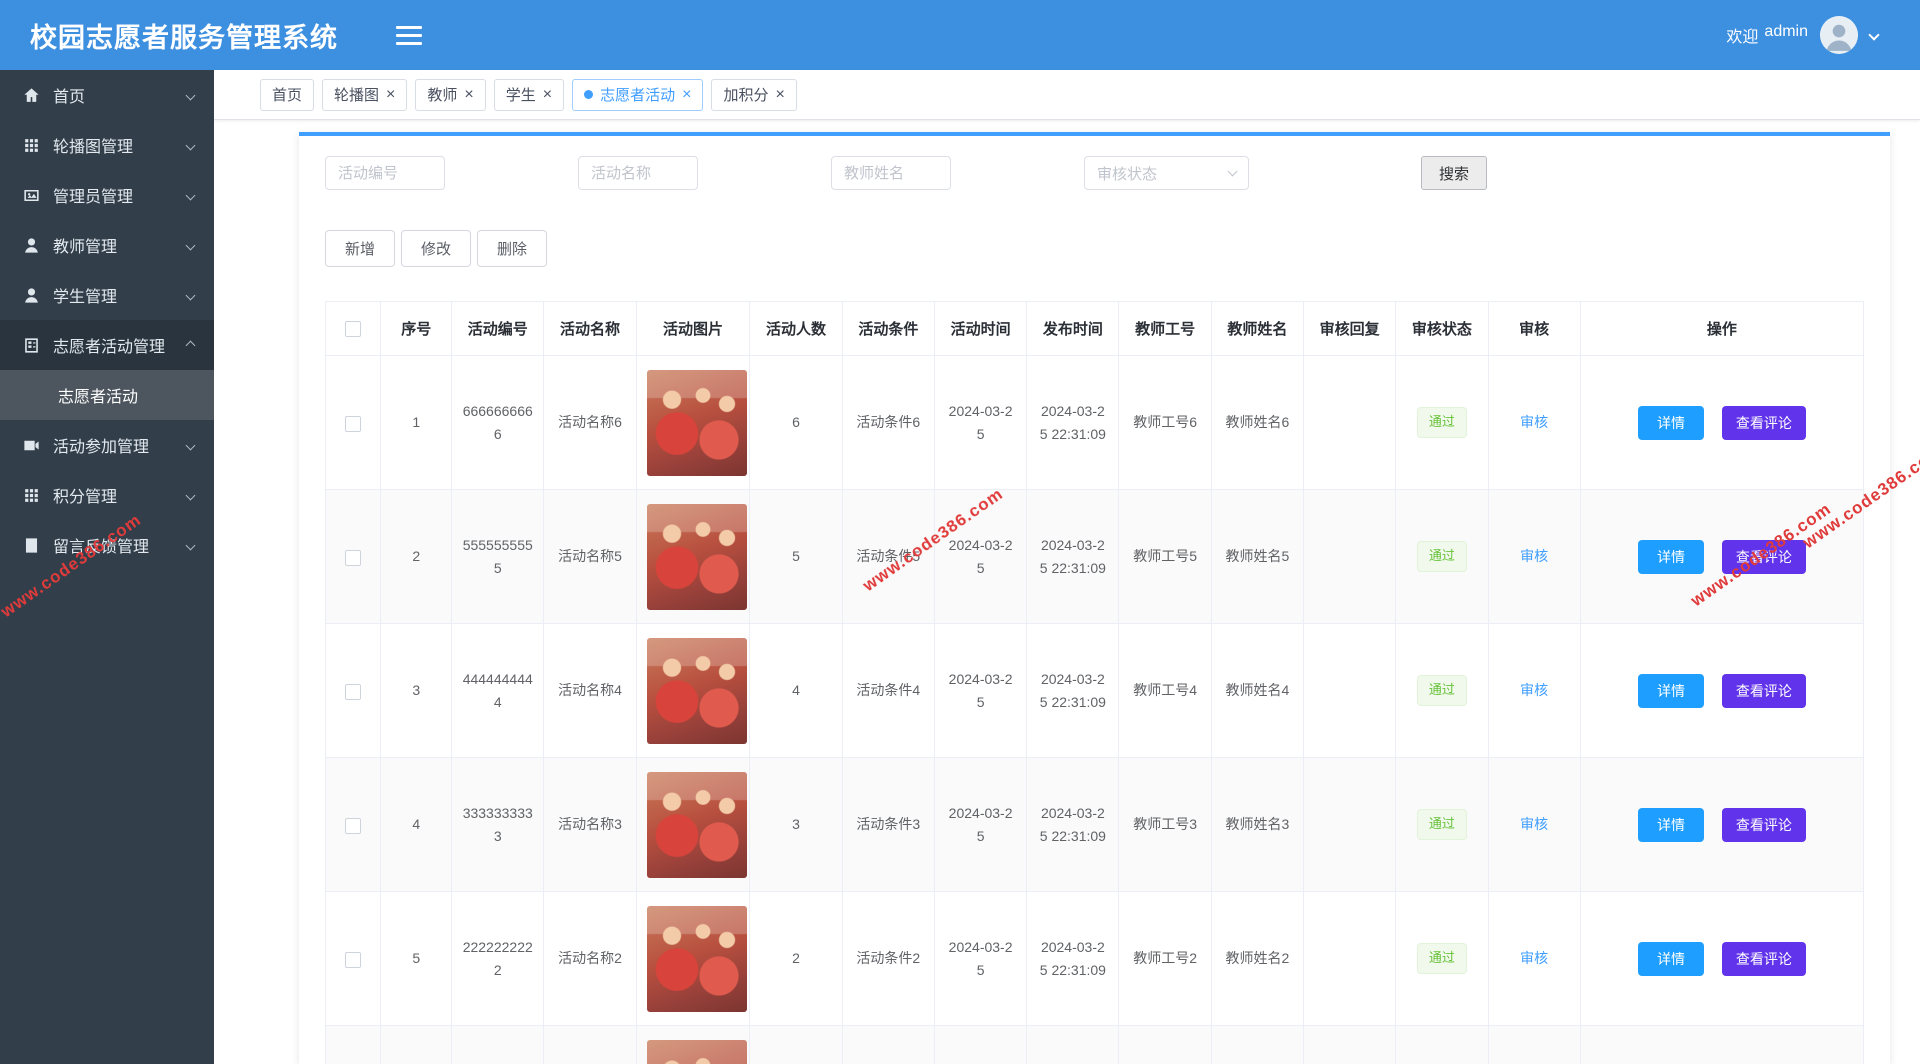 The image size is (1920, 1064). What do you see at coordinates (888, 690) in the screenshot?
I see `cell-condition: 活动条件4` at bounding box center [888, 690].